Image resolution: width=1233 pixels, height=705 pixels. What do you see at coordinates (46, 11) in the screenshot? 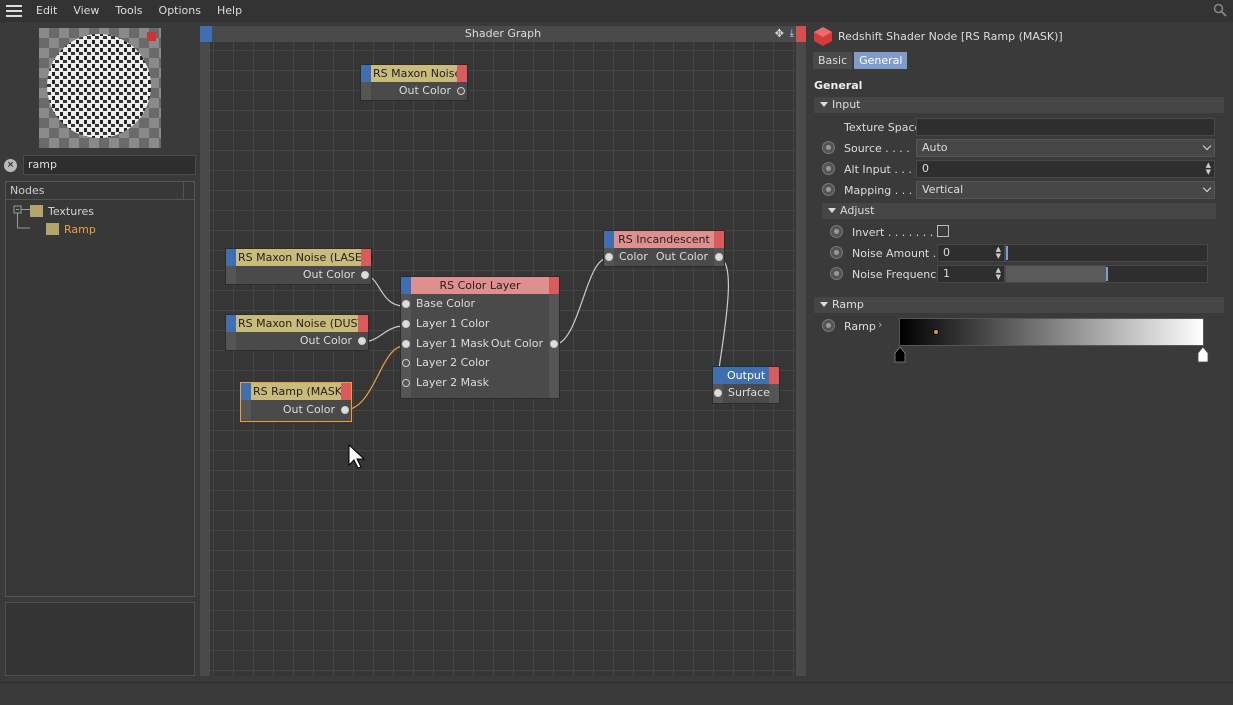
I see `menu-edit: Edit` at bounding box center [46, 11].